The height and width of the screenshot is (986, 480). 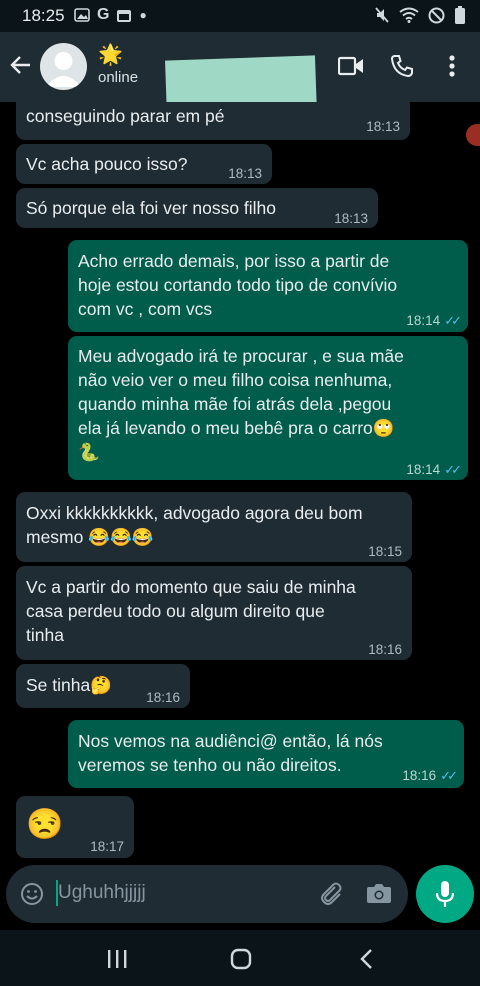 I want to click on message-incoming: conseguindo parar em pé 18:13, so click(x=213, y=121).